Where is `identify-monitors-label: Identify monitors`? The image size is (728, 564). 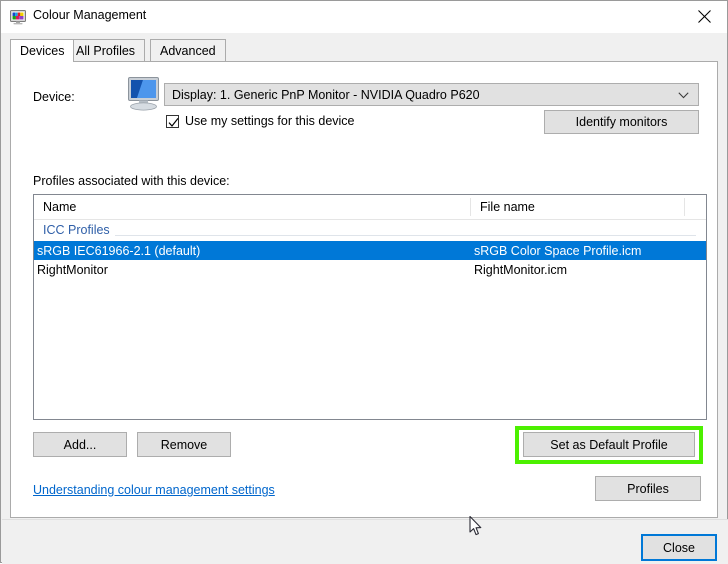 identify-monitors-label: Identify monitors is located at coordinates (621, 122).